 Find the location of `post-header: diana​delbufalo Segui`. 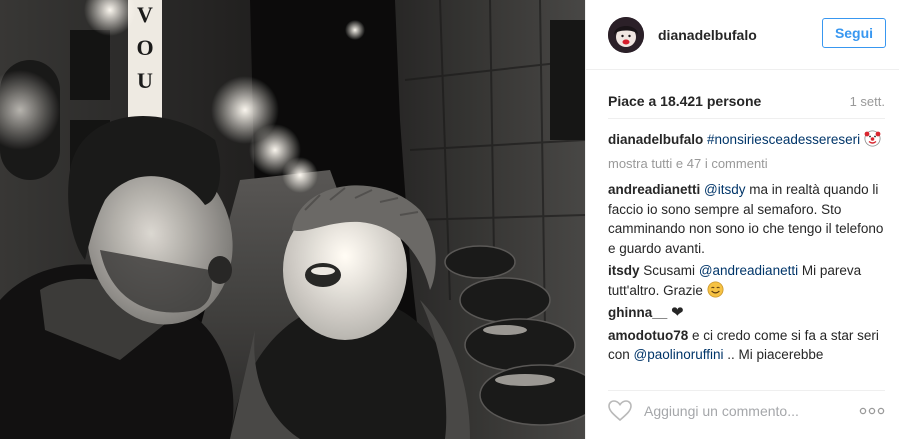

post-header: diana​delbufalo Segui is located at coordinates (742, 35).